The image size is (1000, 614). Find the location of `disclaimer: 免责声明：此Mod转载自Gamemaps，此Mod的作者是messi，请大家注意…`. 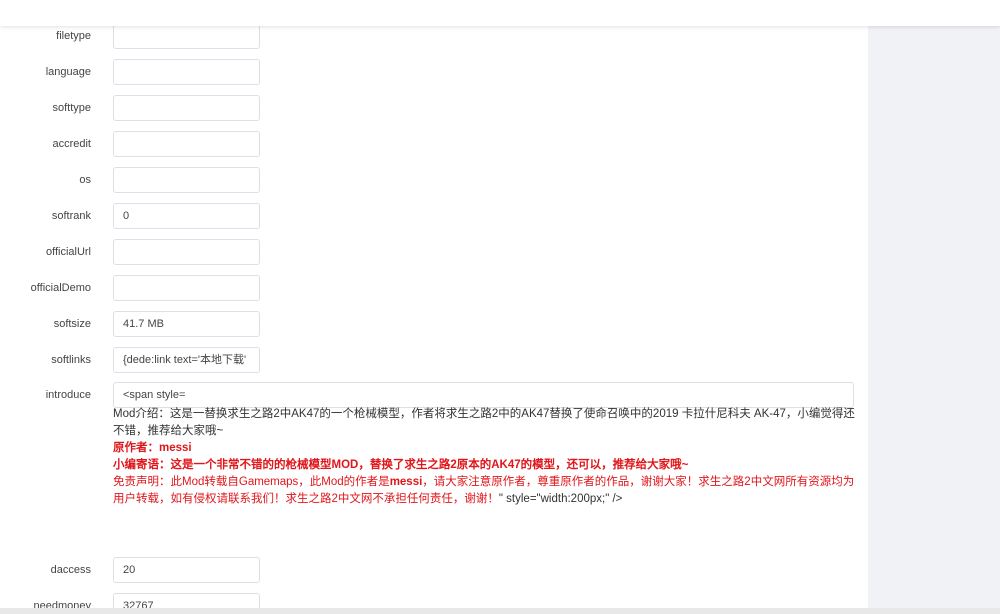

disclaimer: 免责声明：此Mod转载自Gamemaps，此Mod的作者是messi，请大家注意… is located at coordinates (485, 491).